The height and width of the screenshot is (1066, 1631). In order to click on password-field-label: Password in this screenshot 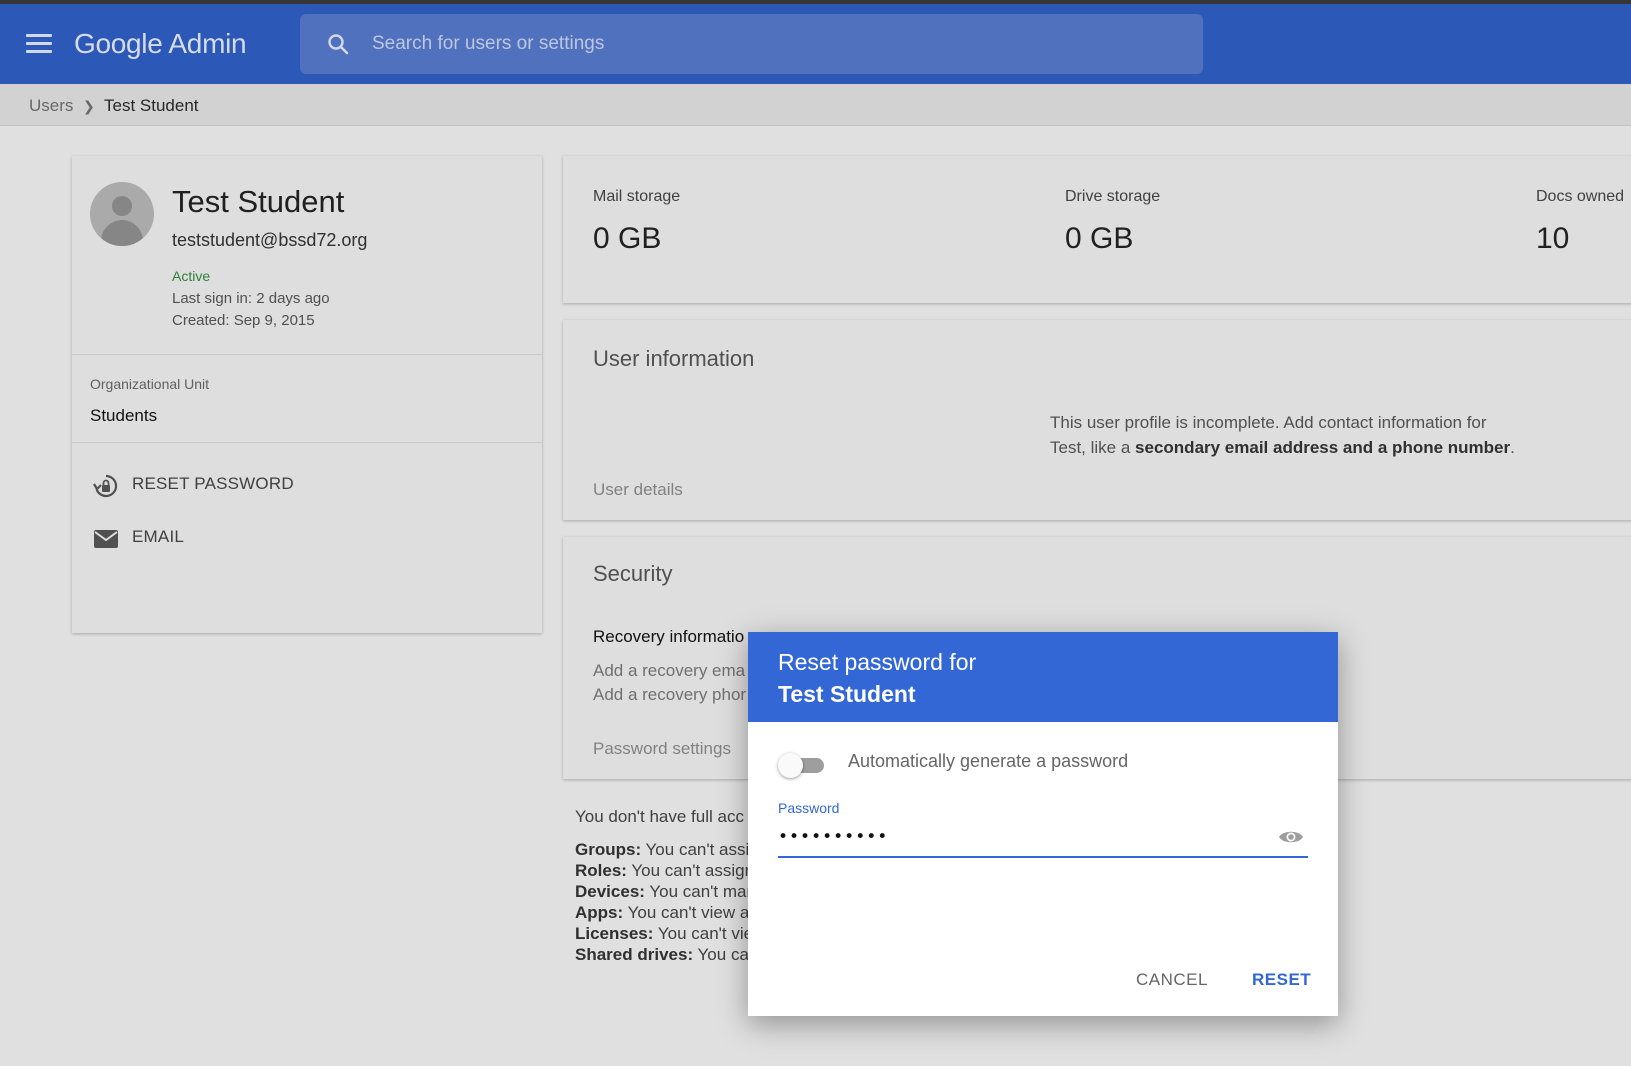, I will do `click(809, 808)`.